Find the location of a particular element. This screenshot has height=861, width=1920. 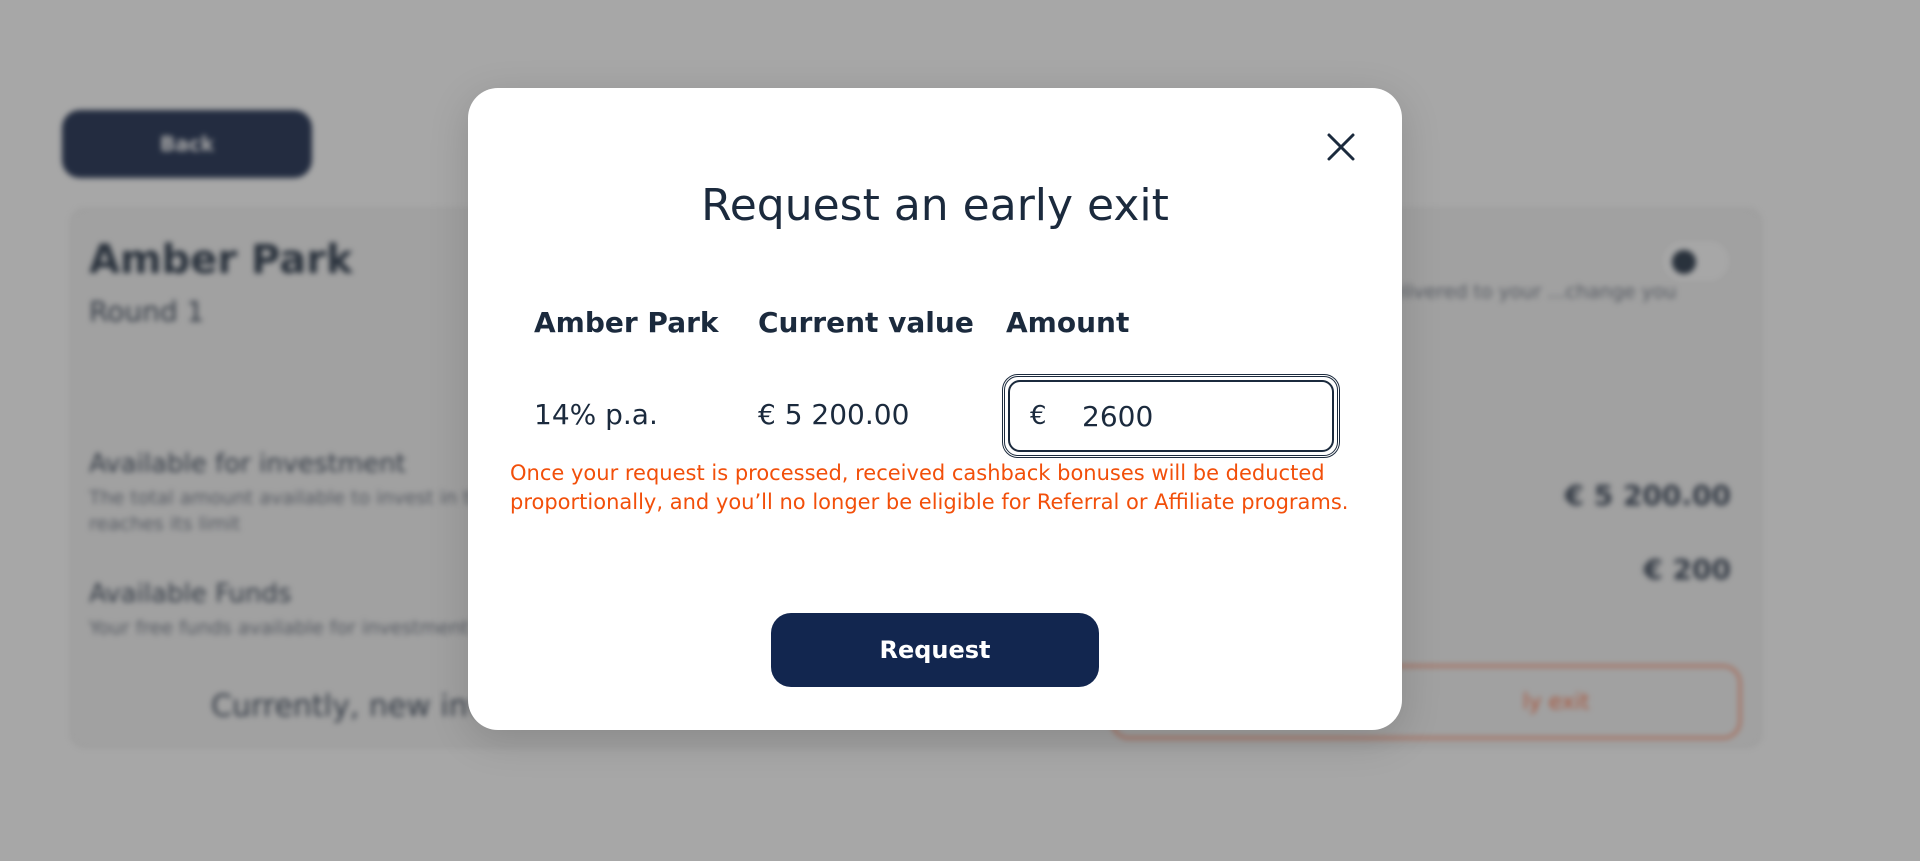

request-button: Request is located at coordinates (935, 650).